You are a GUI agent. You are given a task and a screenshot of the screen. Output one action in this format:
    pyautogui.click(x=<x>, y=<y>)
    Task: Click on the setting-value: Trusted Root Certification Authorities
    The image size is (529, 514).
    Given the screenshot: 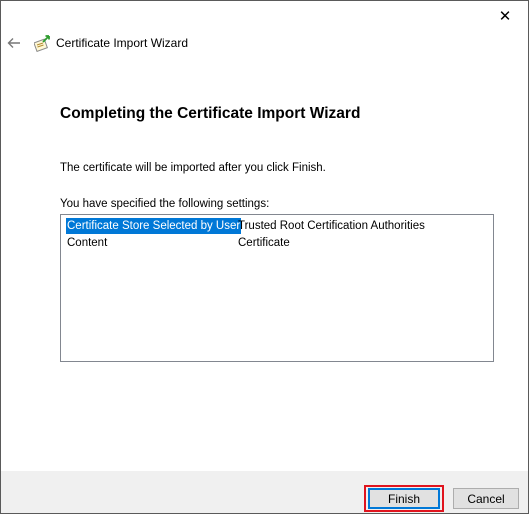 What is the action you would take?
    pyautogui.click(x=331, y=226)
    